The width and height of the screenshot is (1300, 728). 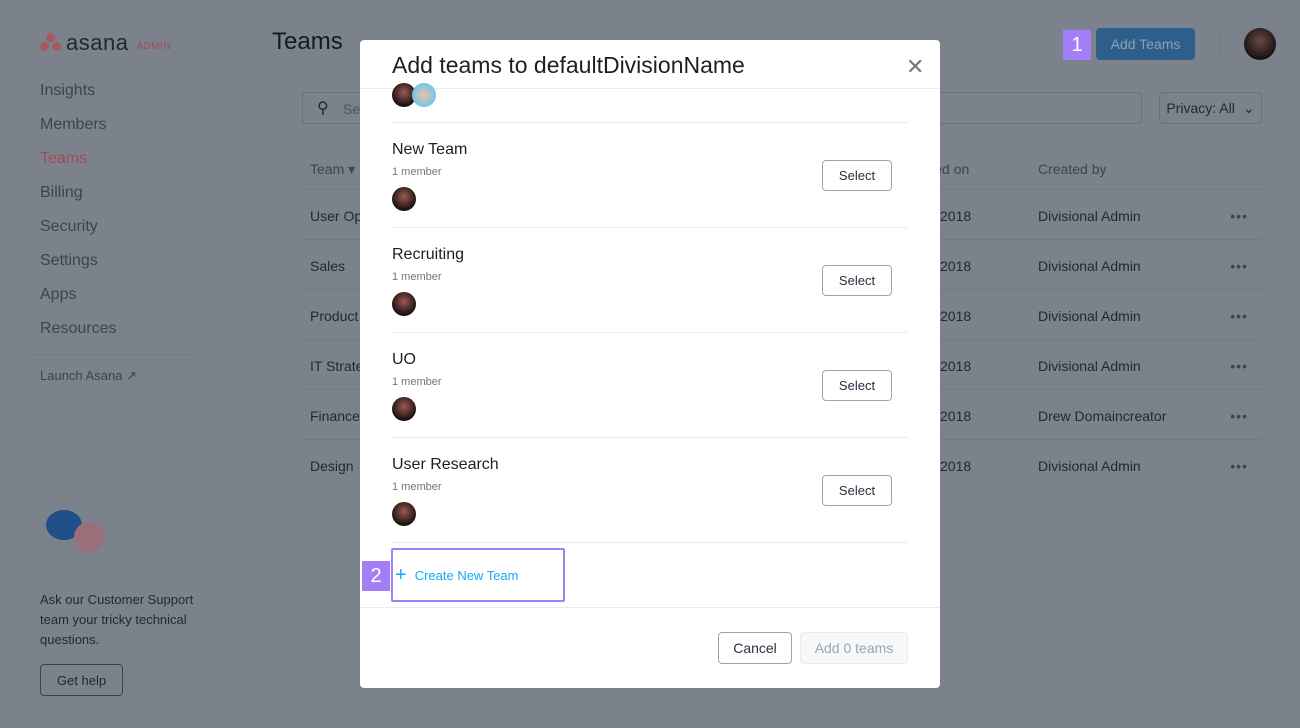 What do you see at coordinates (1145, 44) in the screenshot?
I see `add-teams-button: Add Teams` at bounding box center [1145, 44].